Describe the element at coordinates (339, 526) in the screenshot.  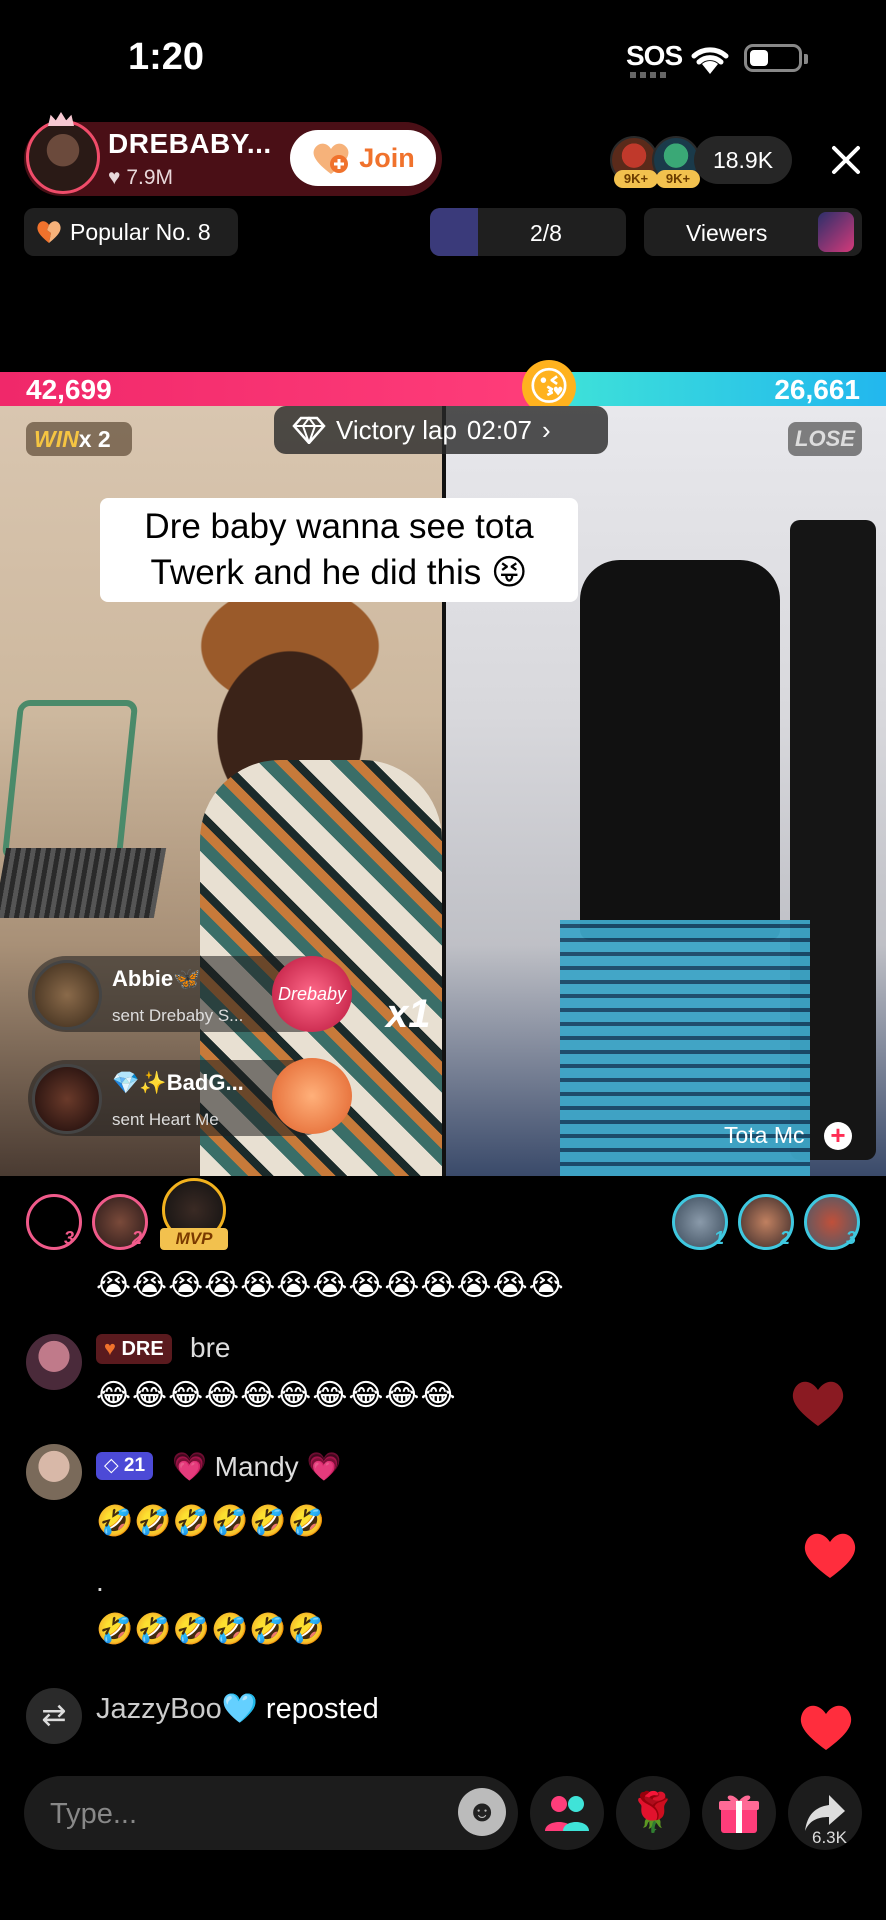
I see `caption-line-1: Dre baby wanna see tota` at that location.